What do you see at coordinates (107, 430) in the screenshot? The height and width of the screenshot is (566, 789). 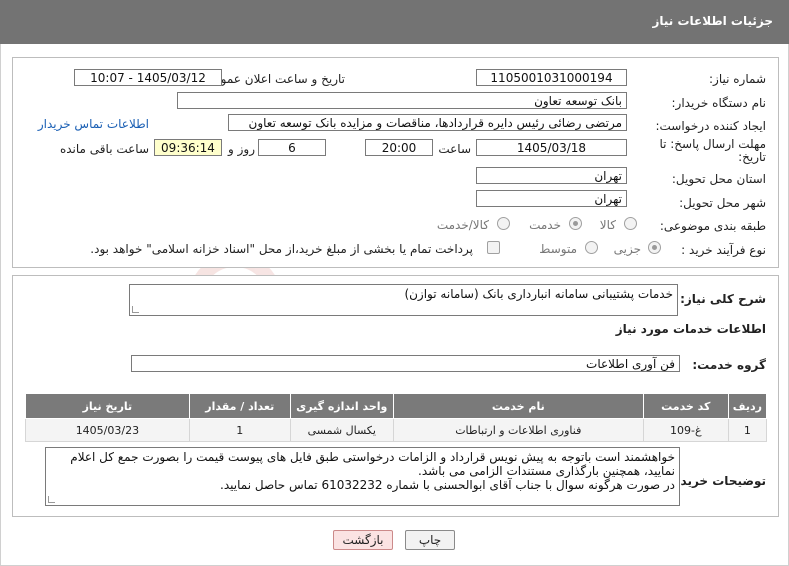 I see `cell-need-date: 1405/03/23` at bounding box center [107, 430].